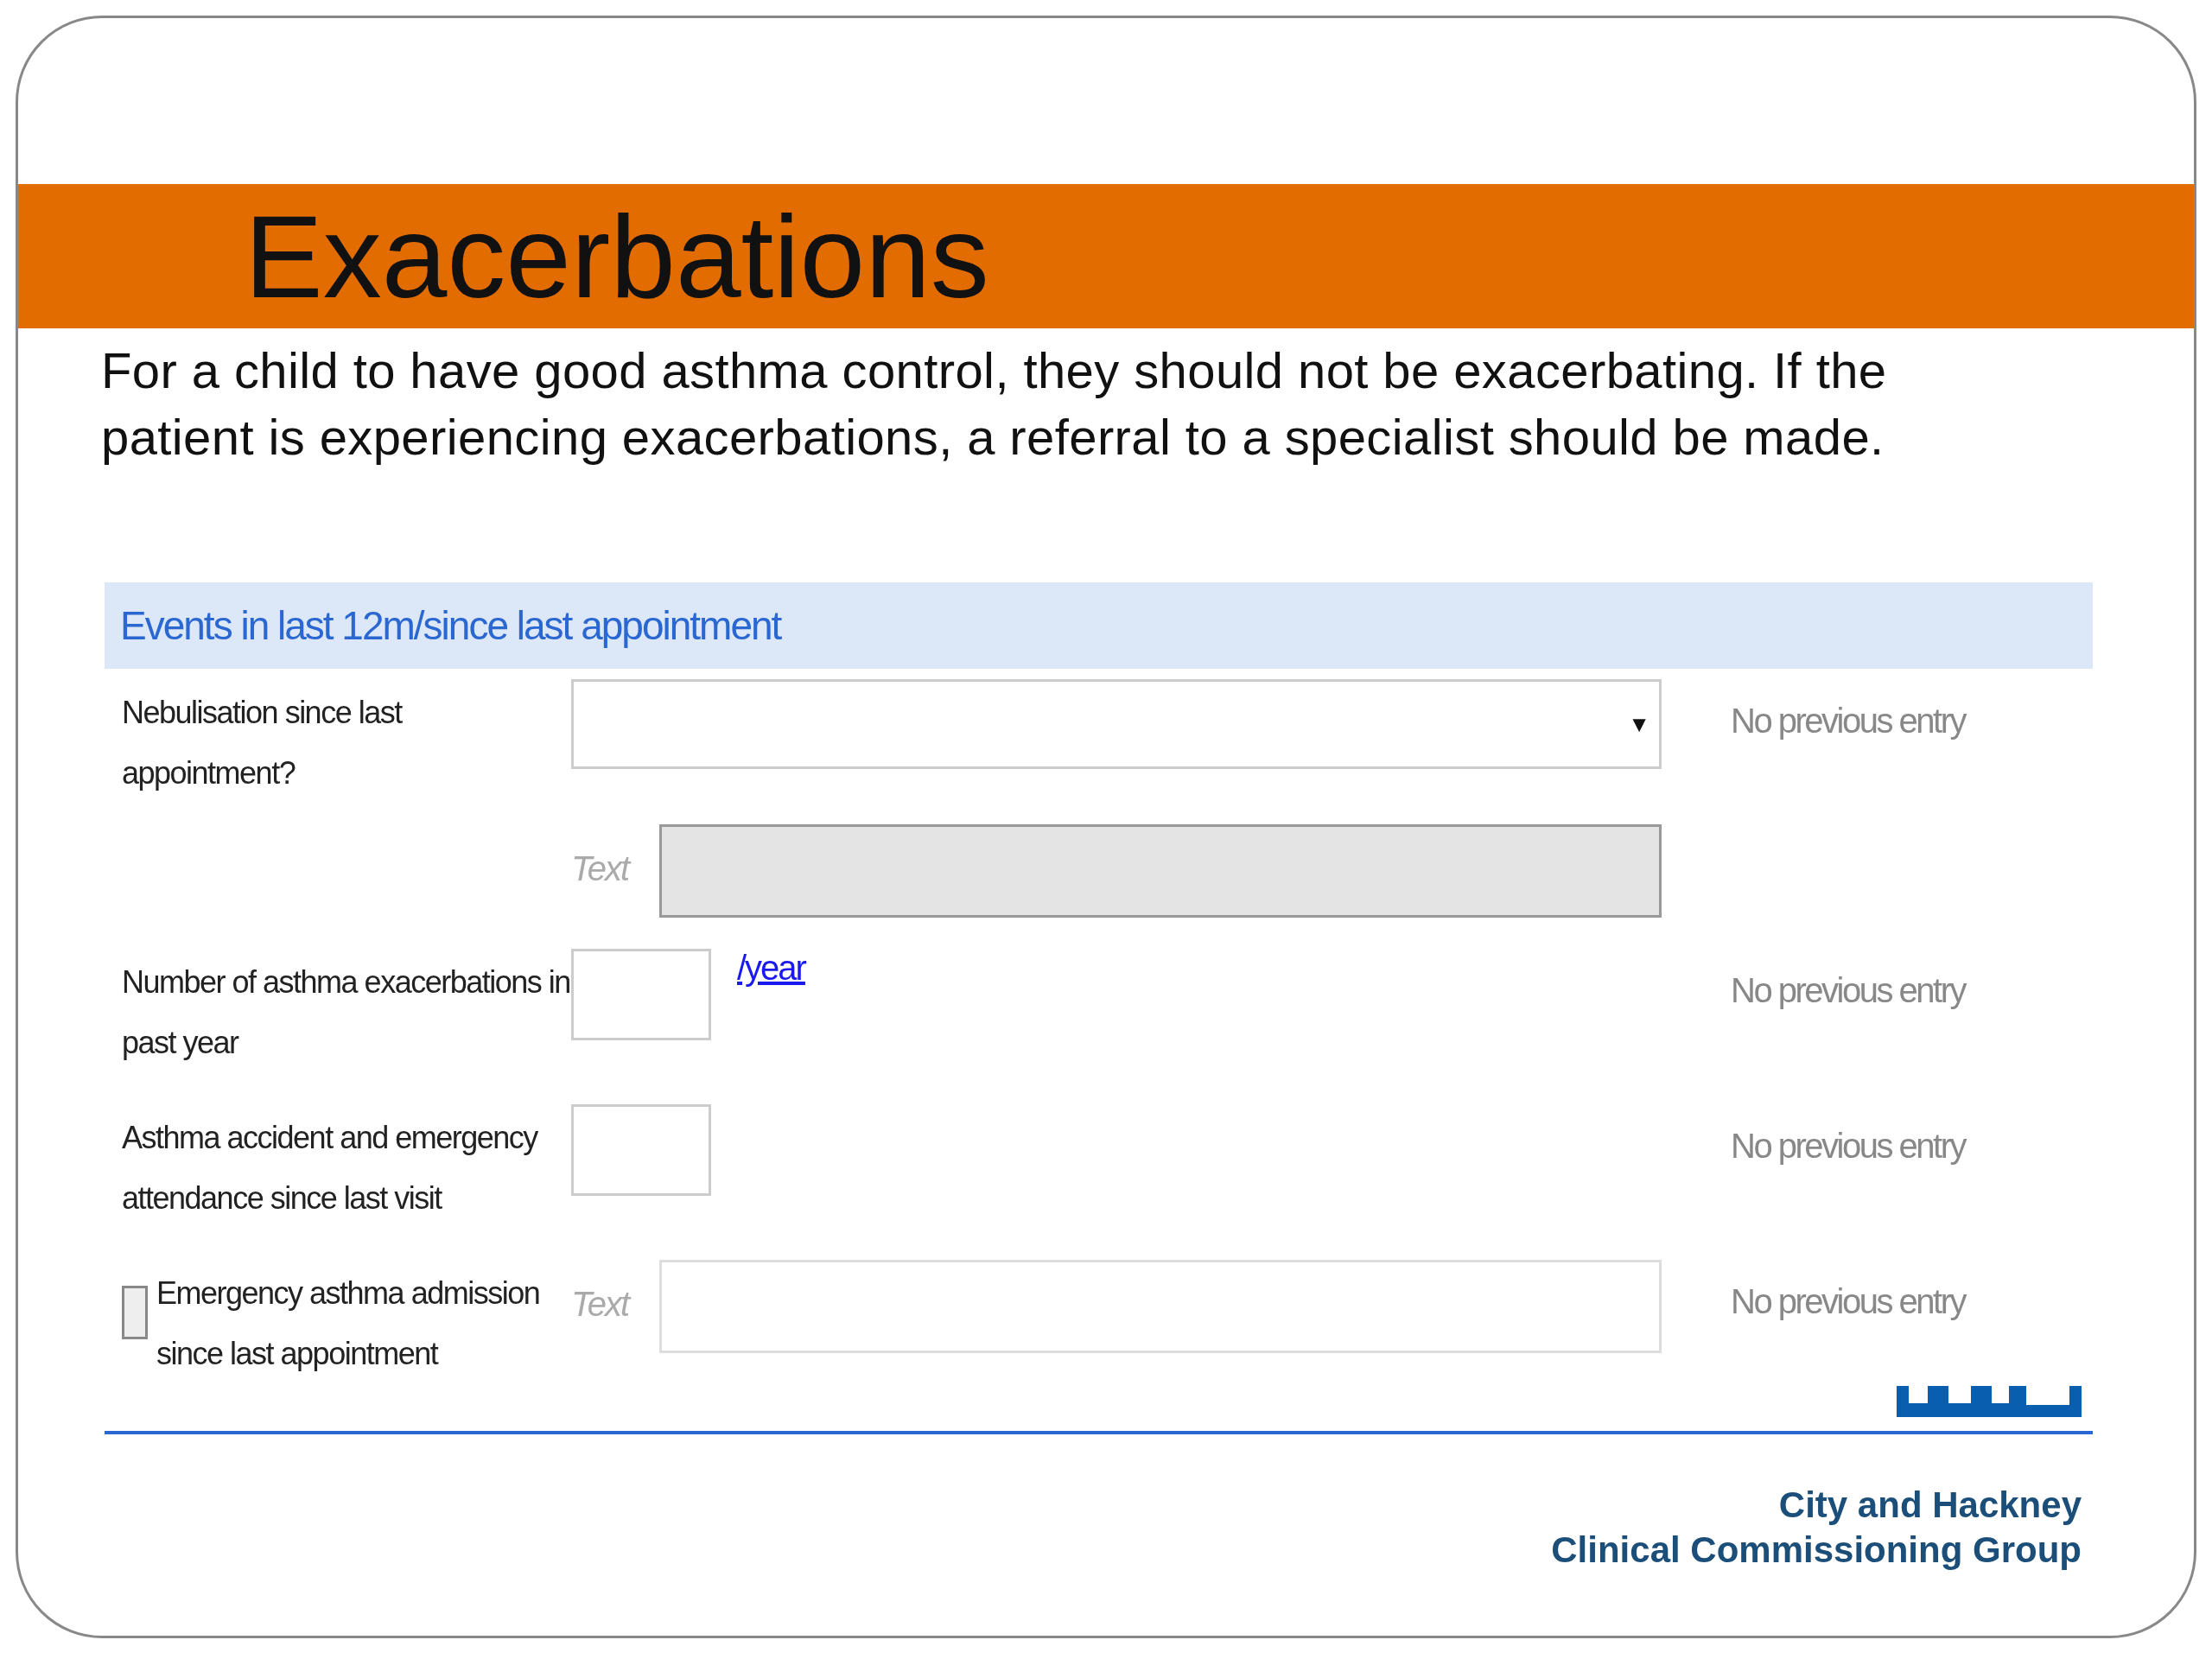  I want to click on organisation-name: Clinical Commissioning Group, so click(1816, 1550).